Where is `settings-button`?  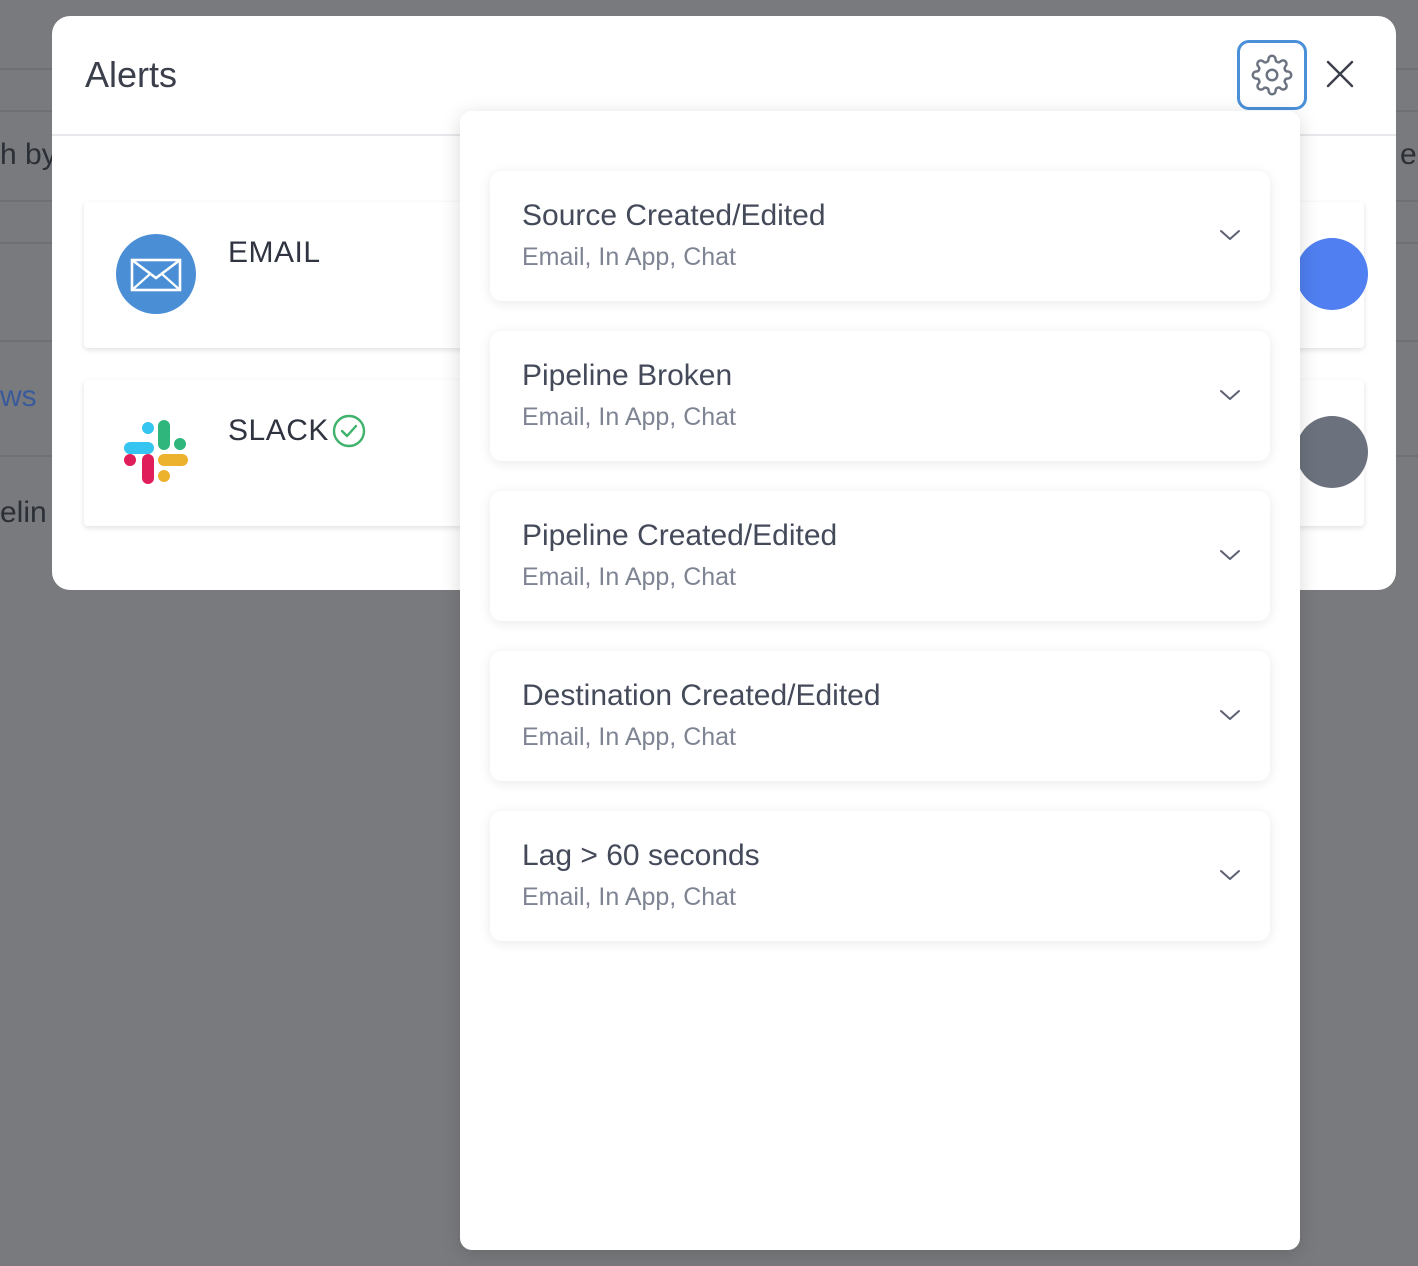
settings-button is located at coordinates (1272, 75).